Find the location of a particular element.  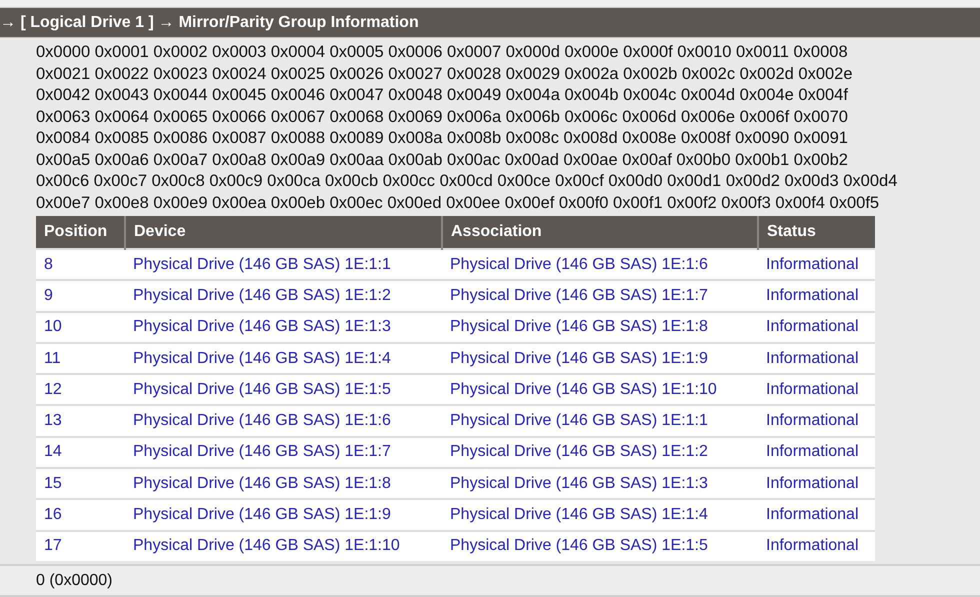

hex-id-list: 0x00a5 0x00a6 0x00a7 0x00a8 0x00a9 0x00aa 0x00ab 0x00ac 0x00ad 0x00ae 0x00af 0x00b0 0x00b1 0x00b2 is located at coordinates (508, 160).